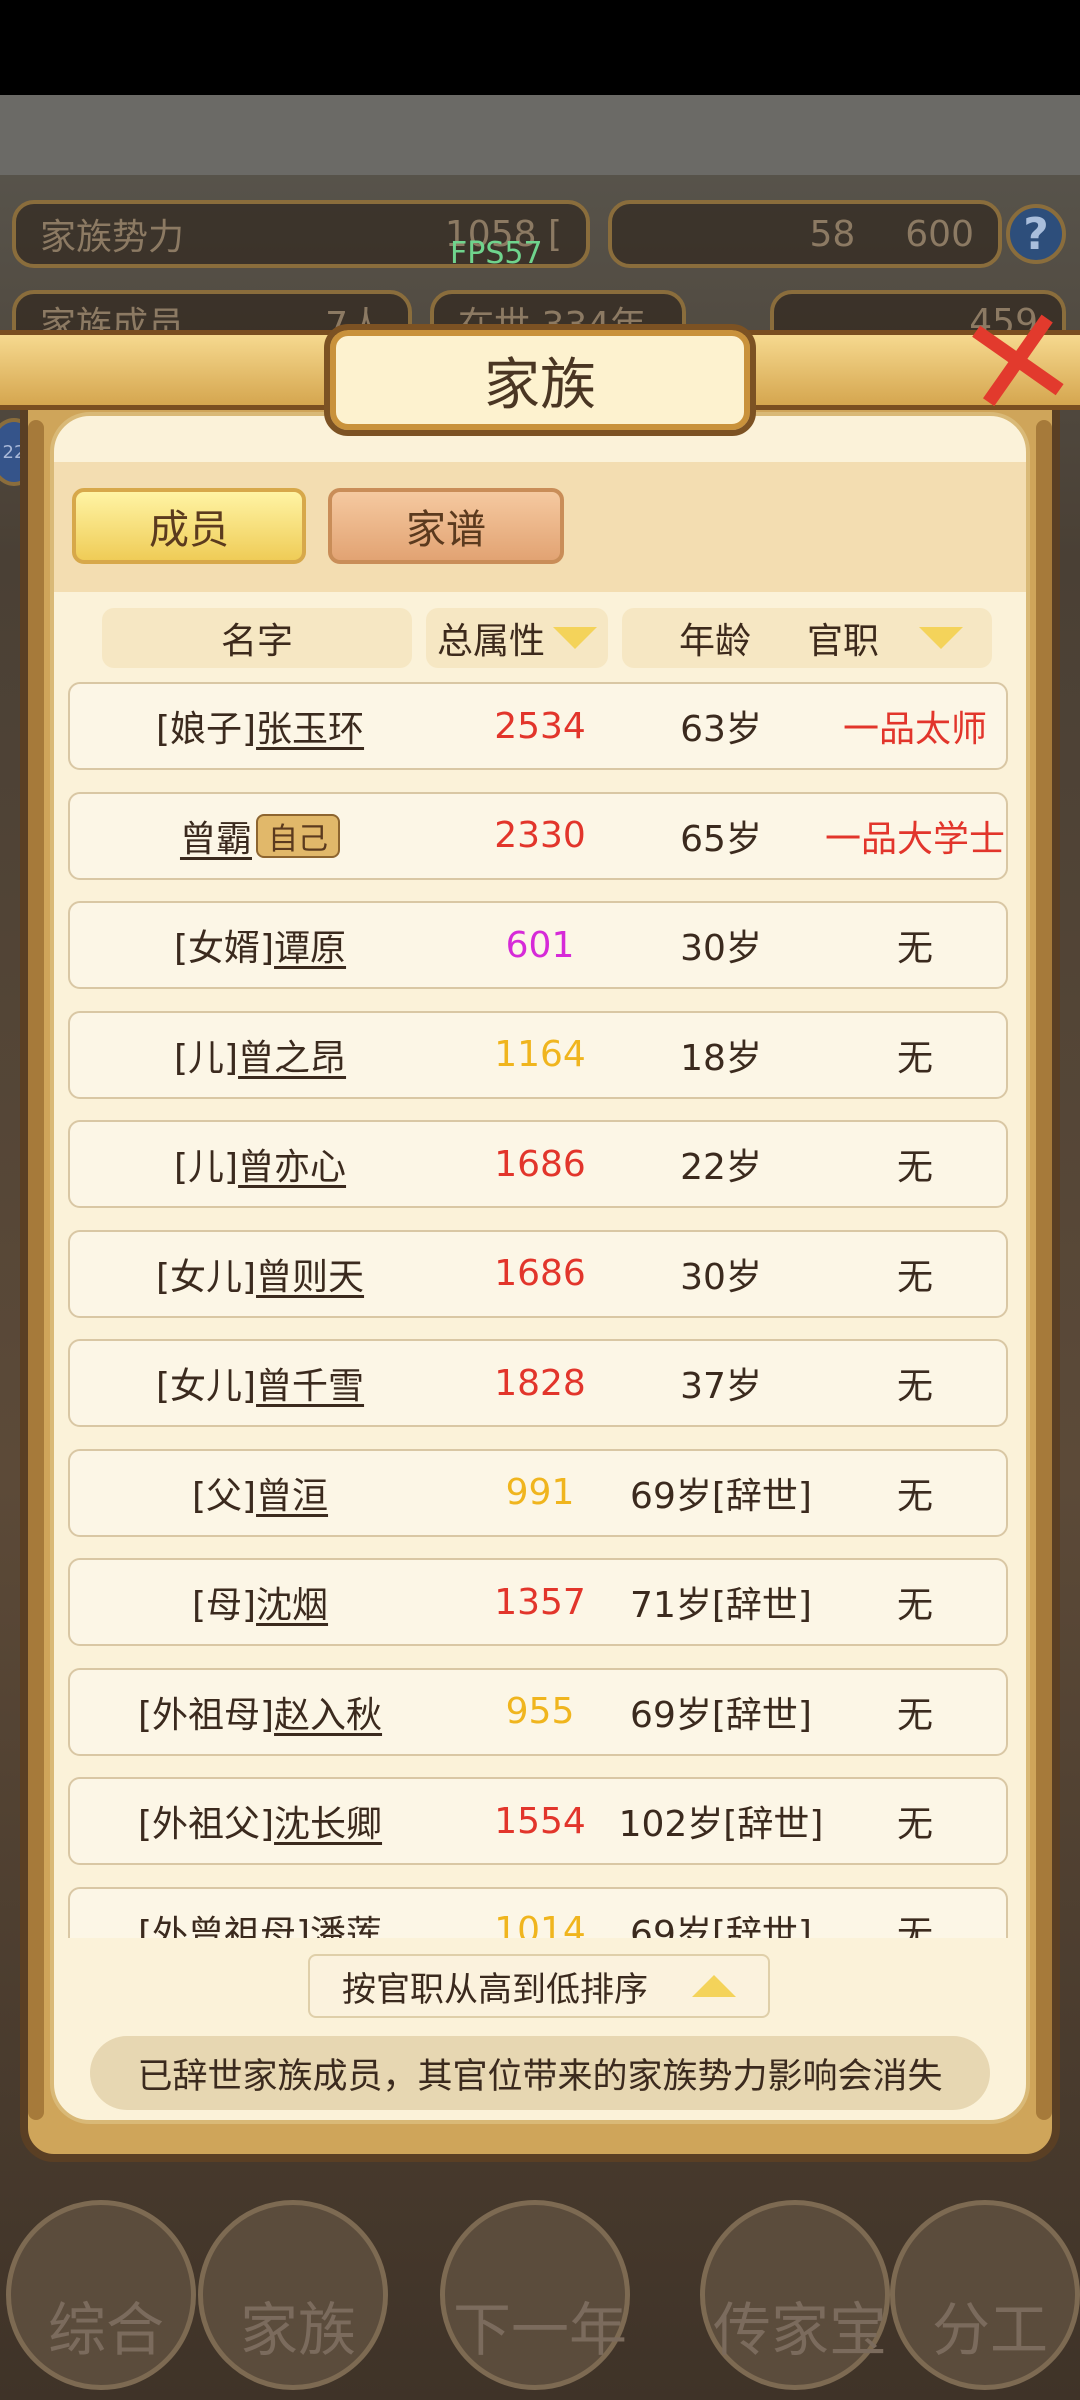 This screenshot has width=1080, height=2400. Describe the element at coordinates (721, 729) in the screenshot. I see `age-value: 63岁` at that location.